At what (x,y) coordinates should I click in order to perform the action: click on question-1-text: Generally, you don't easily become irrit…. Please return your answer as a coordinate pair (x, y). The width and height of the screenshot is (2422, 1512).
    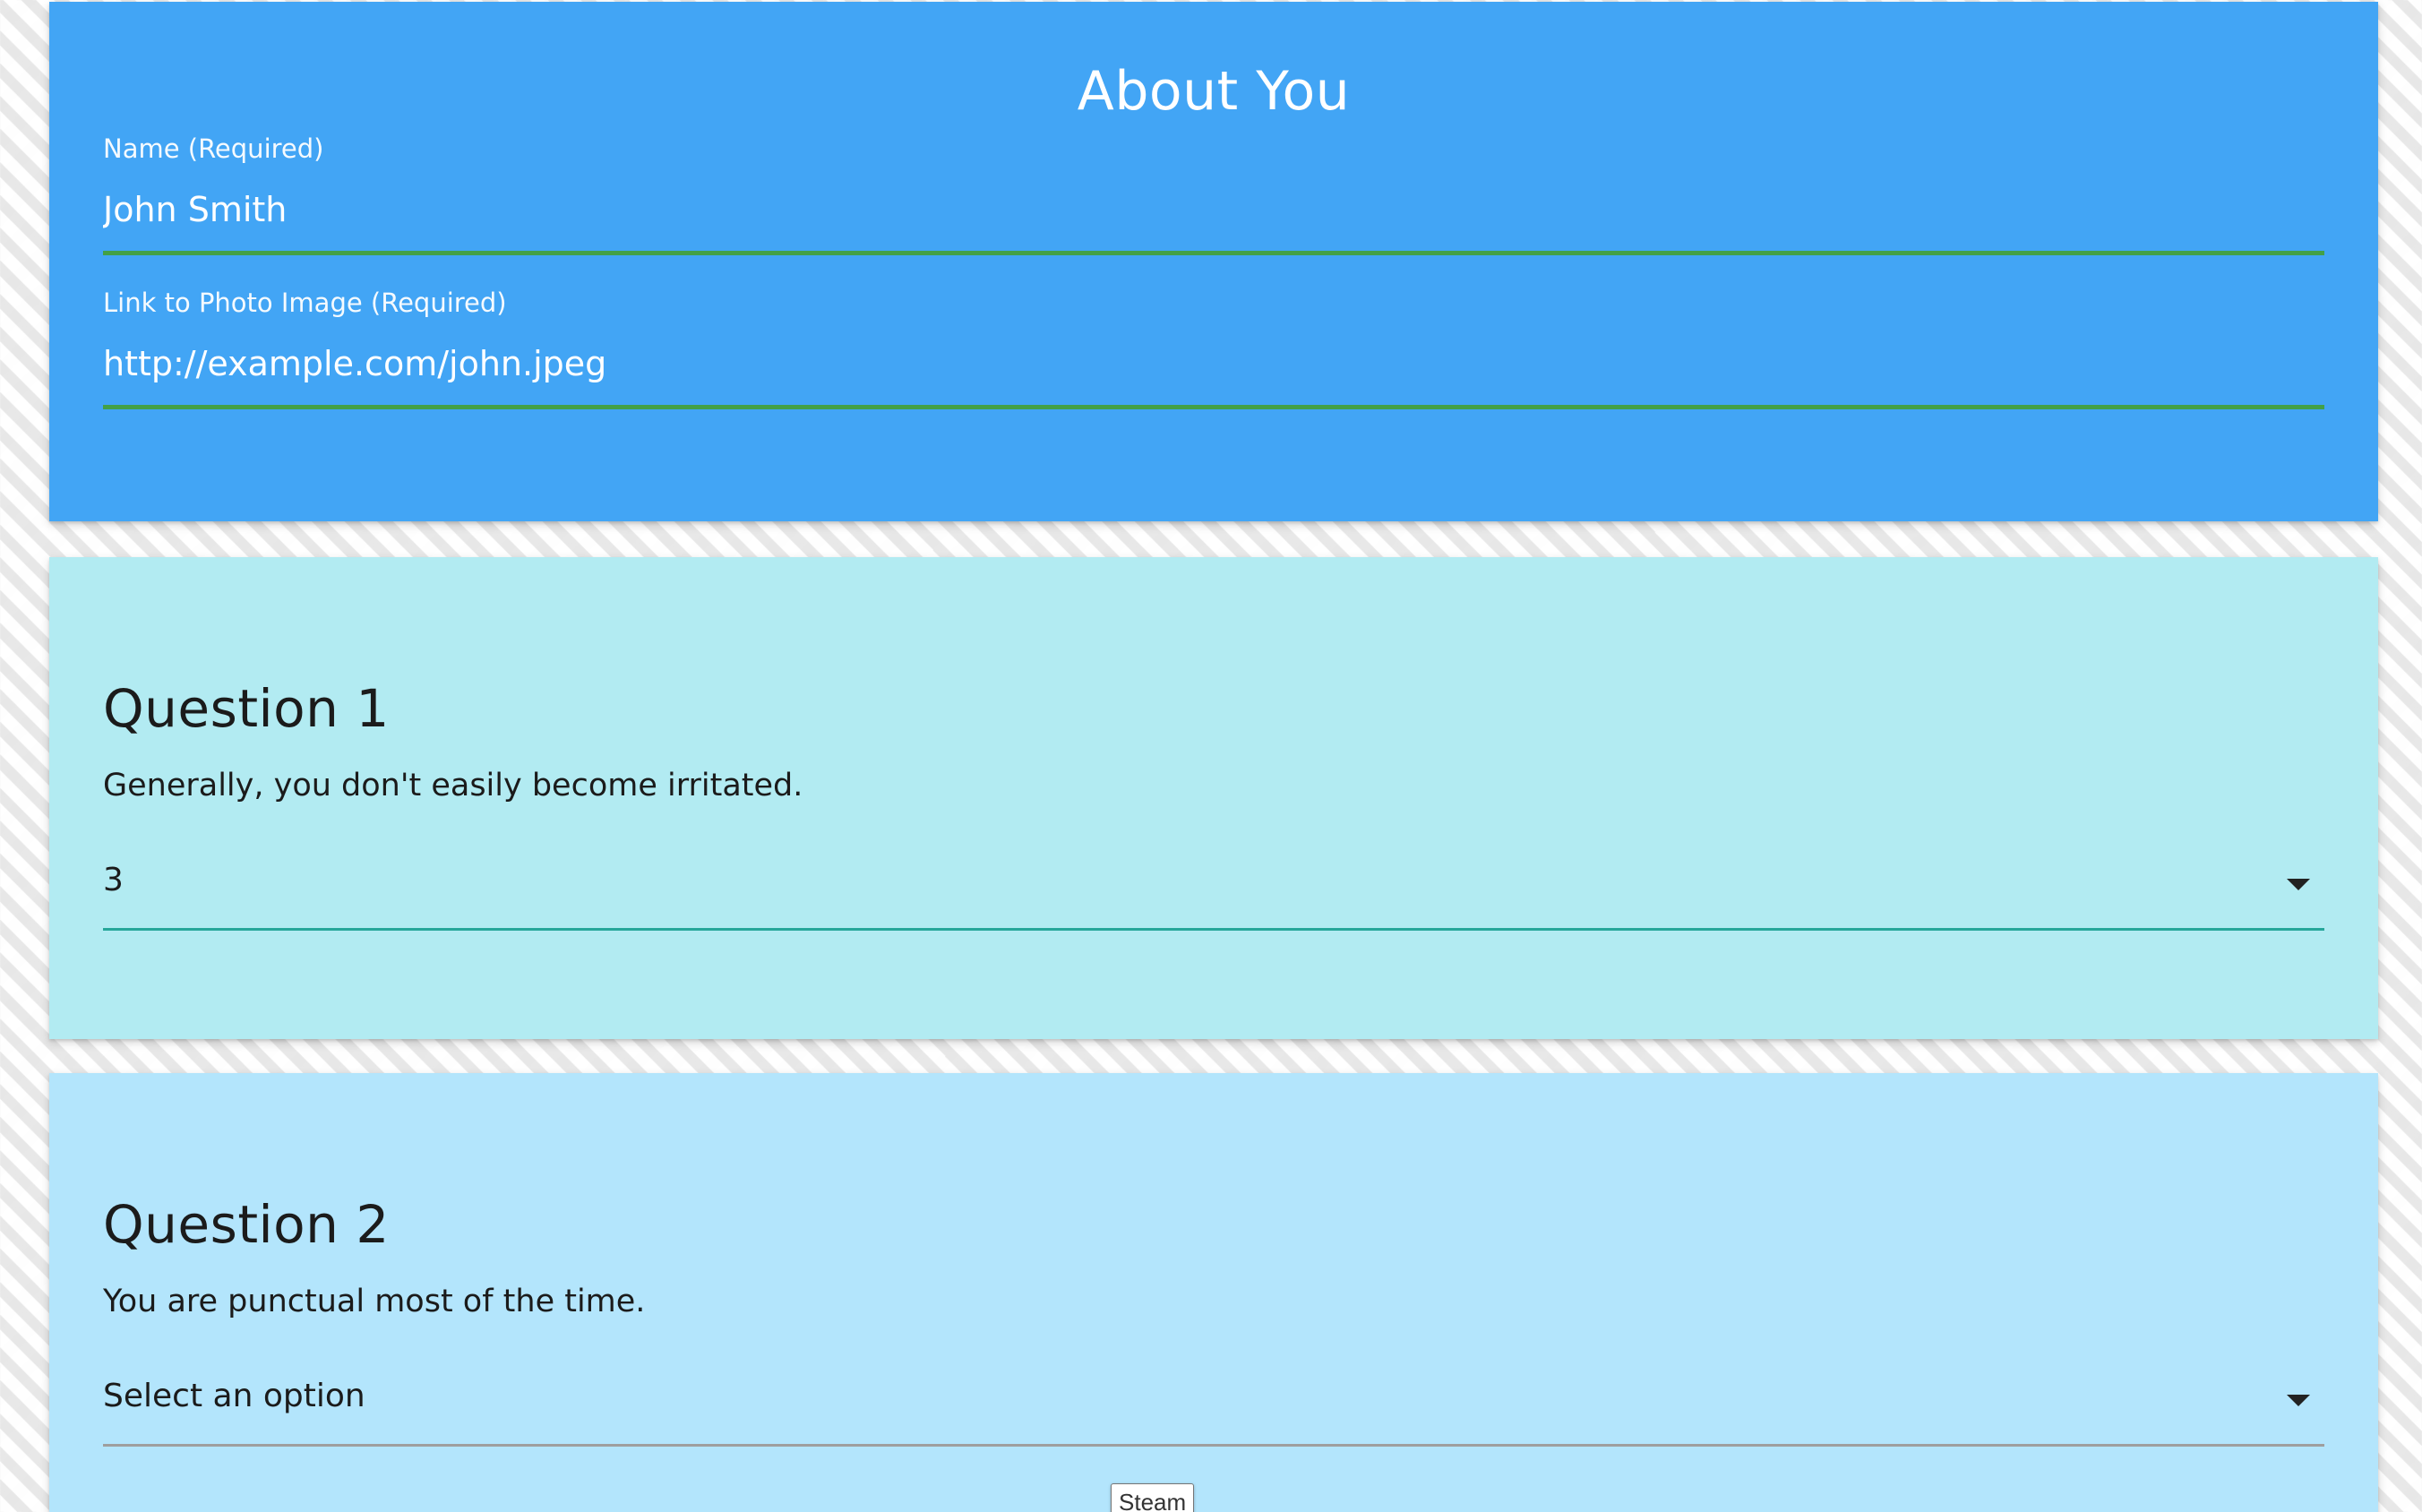
    Looking at the image, I should click on (453, 786).